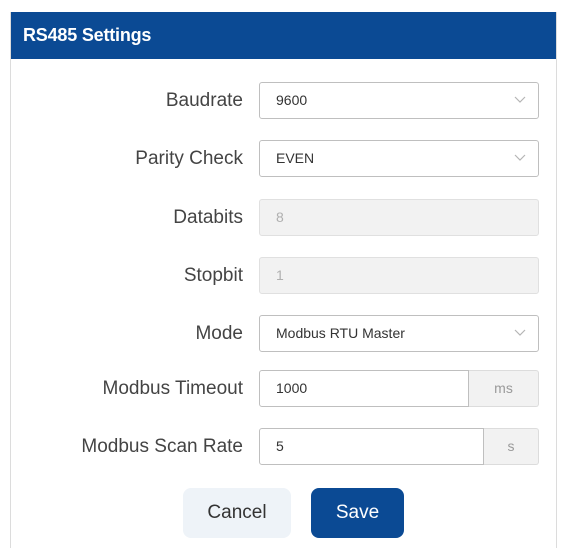  I want to click on scan-rate-unit: s, so click(511, 446).